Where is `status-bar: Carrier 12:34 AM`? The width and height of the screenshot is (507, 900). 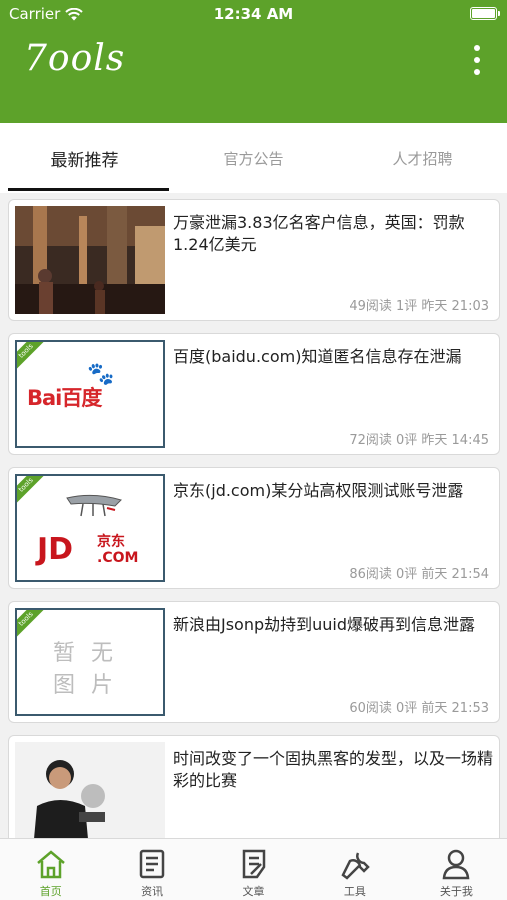 status-bar: Carrier 12:34 AM is located at coordinates (253, 14).